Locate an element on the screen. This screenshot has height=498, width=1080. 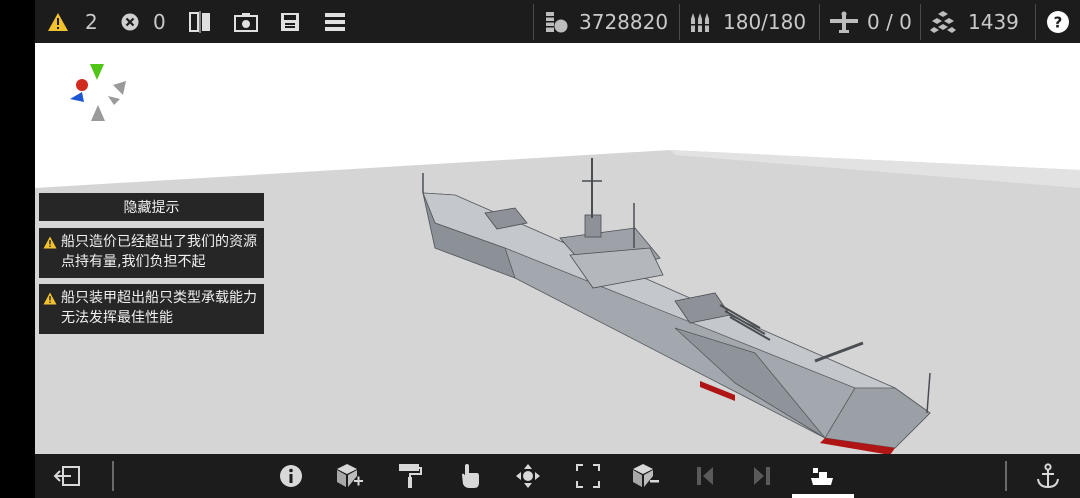
ammo-counter: 180/180 is located at coordinates (747, 21).